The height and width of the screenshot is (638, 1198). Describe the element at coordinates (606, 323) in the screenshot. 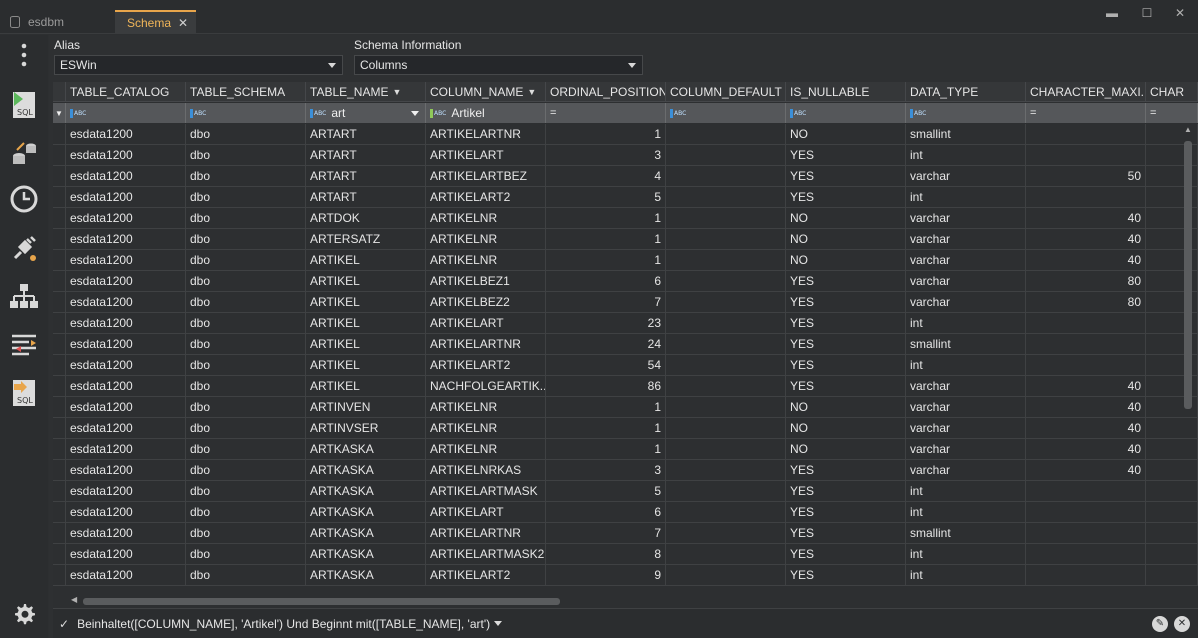

I see `cell-ordinal-position: 23` at that location.